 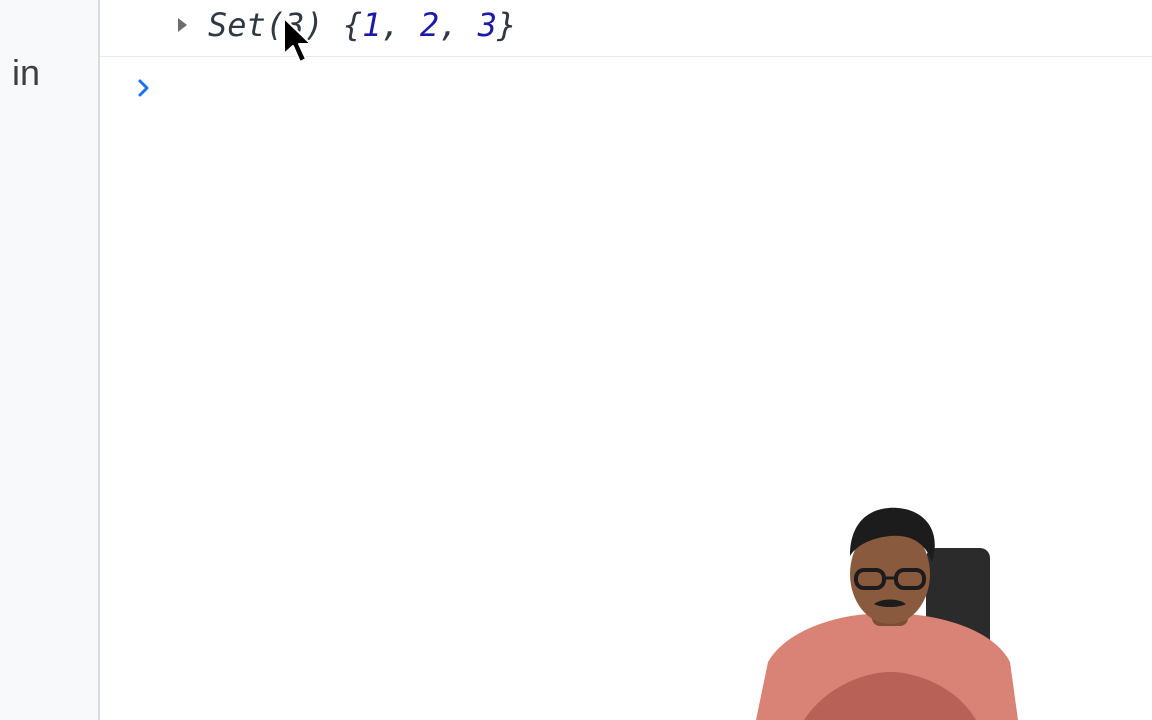 I want to click on left-panel: in, so click(x=50, y=360).